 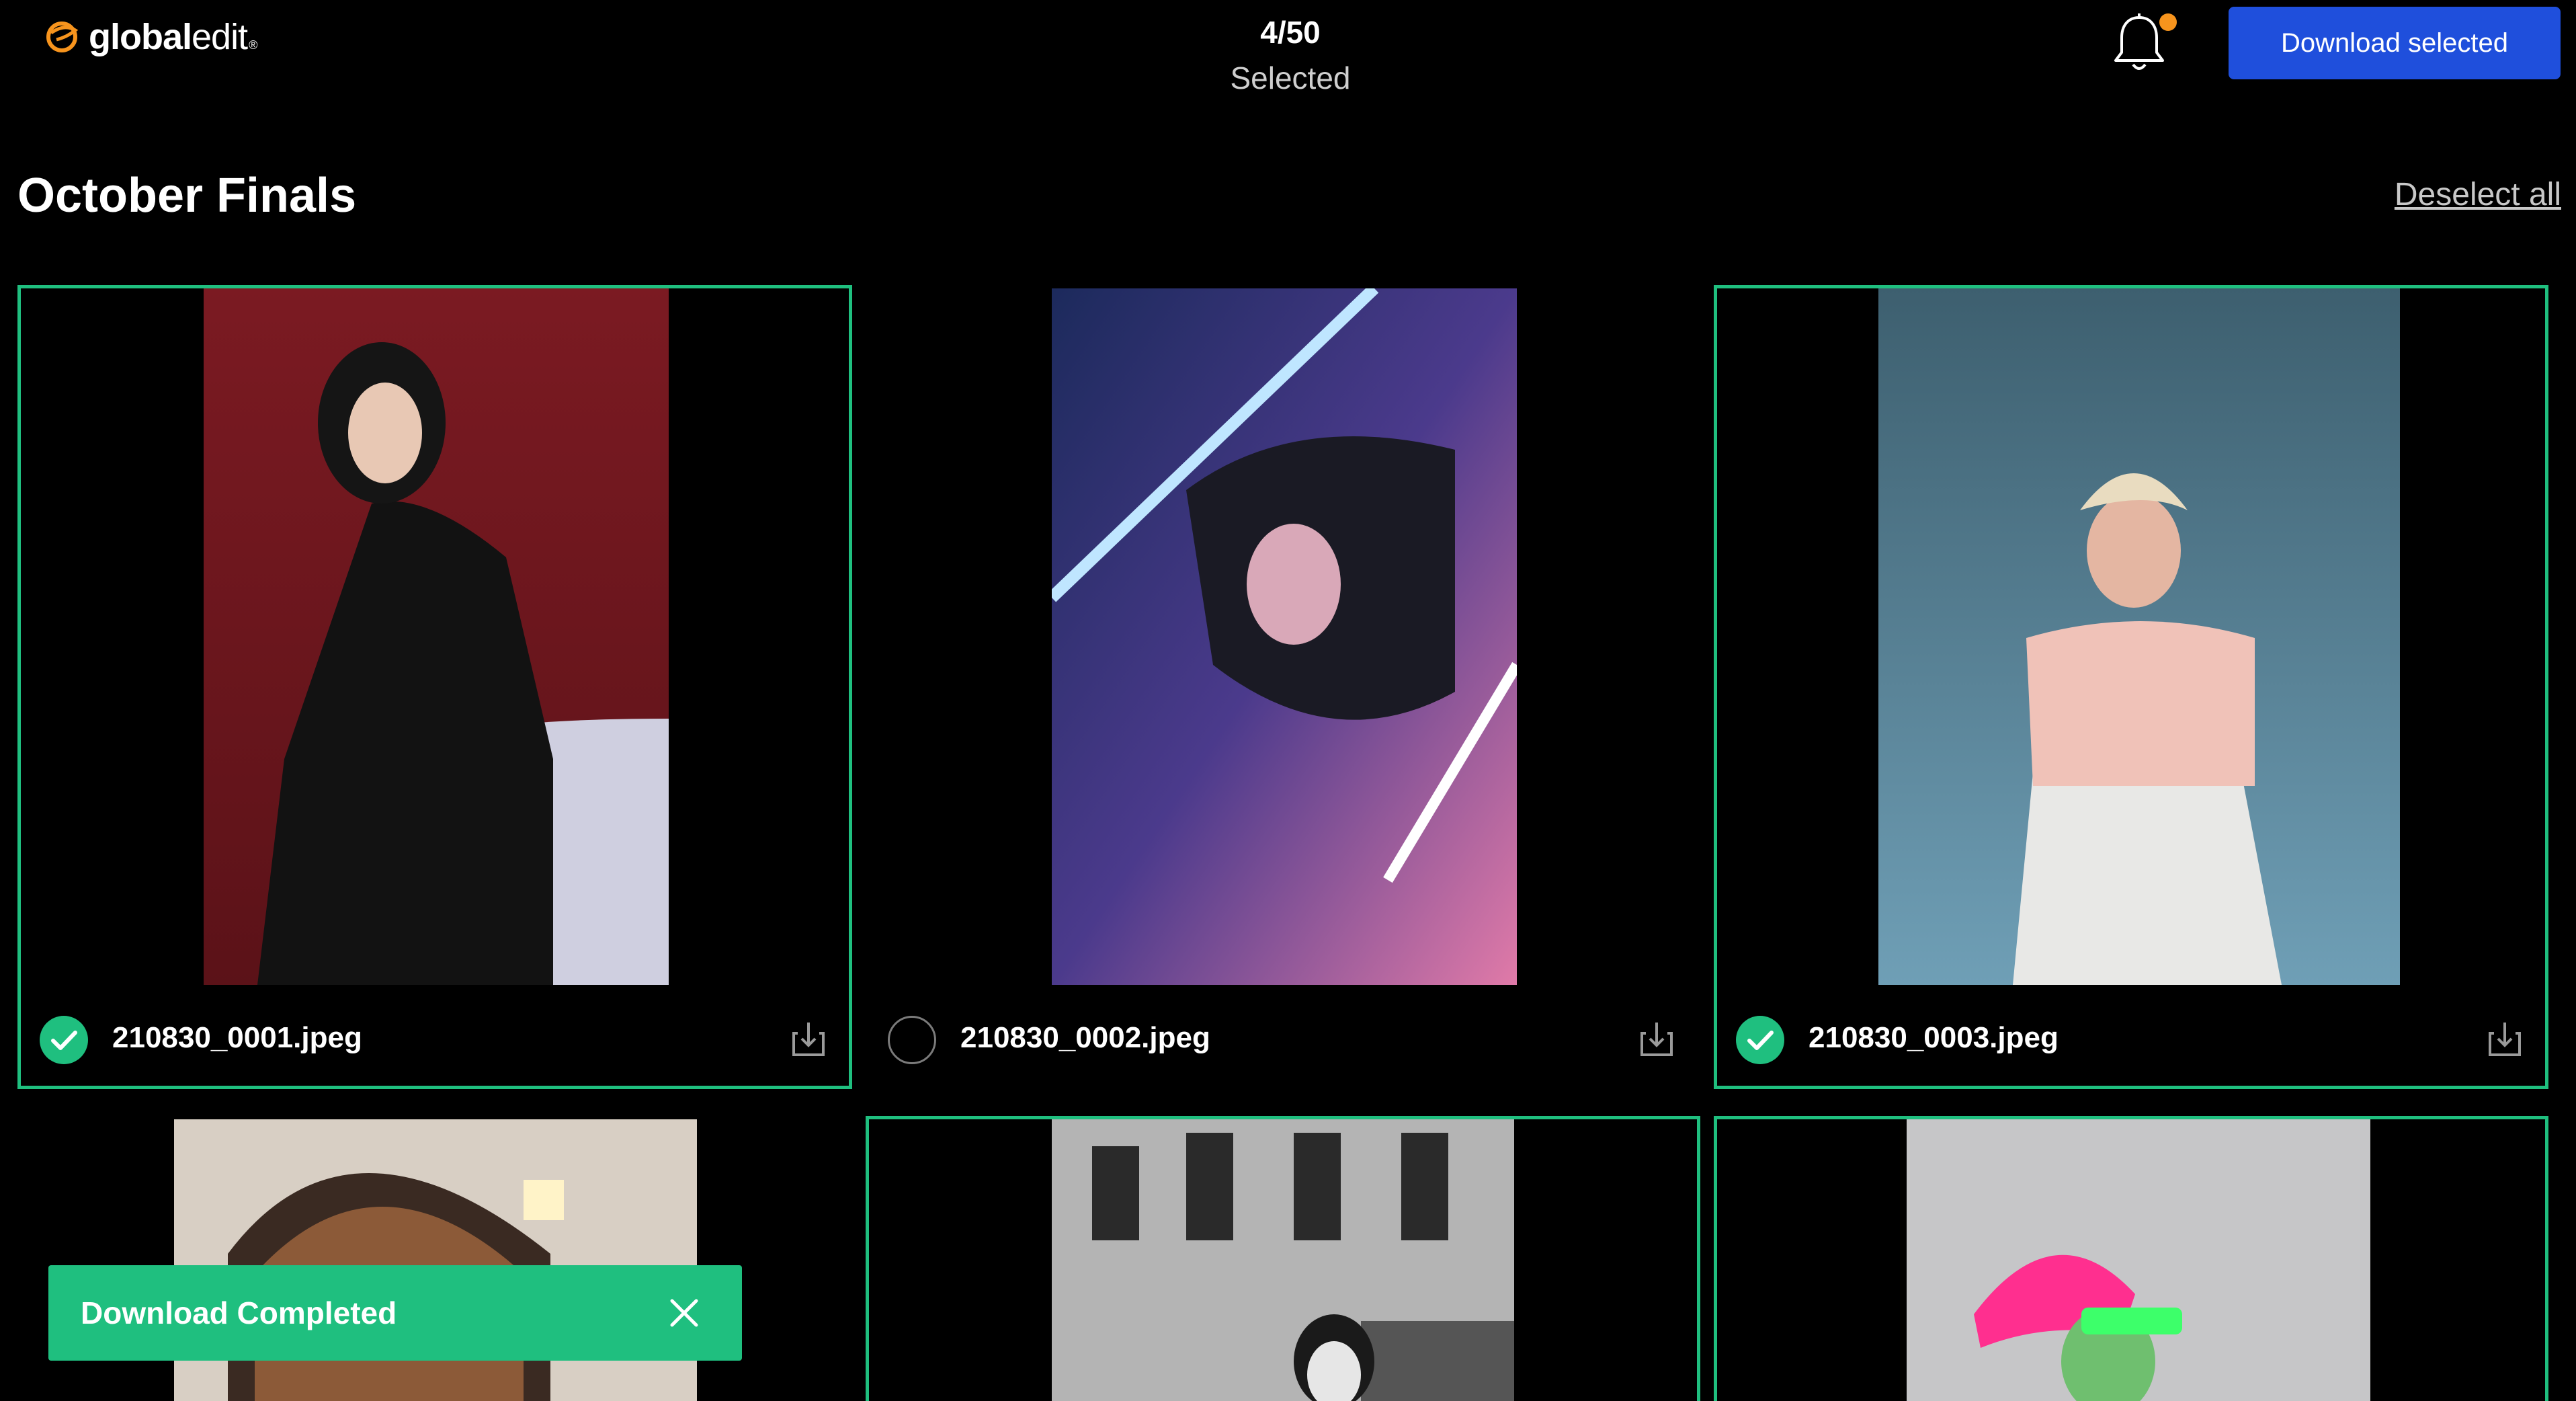 I want to click on page-title: October Finals, so click(x=187, y=196).